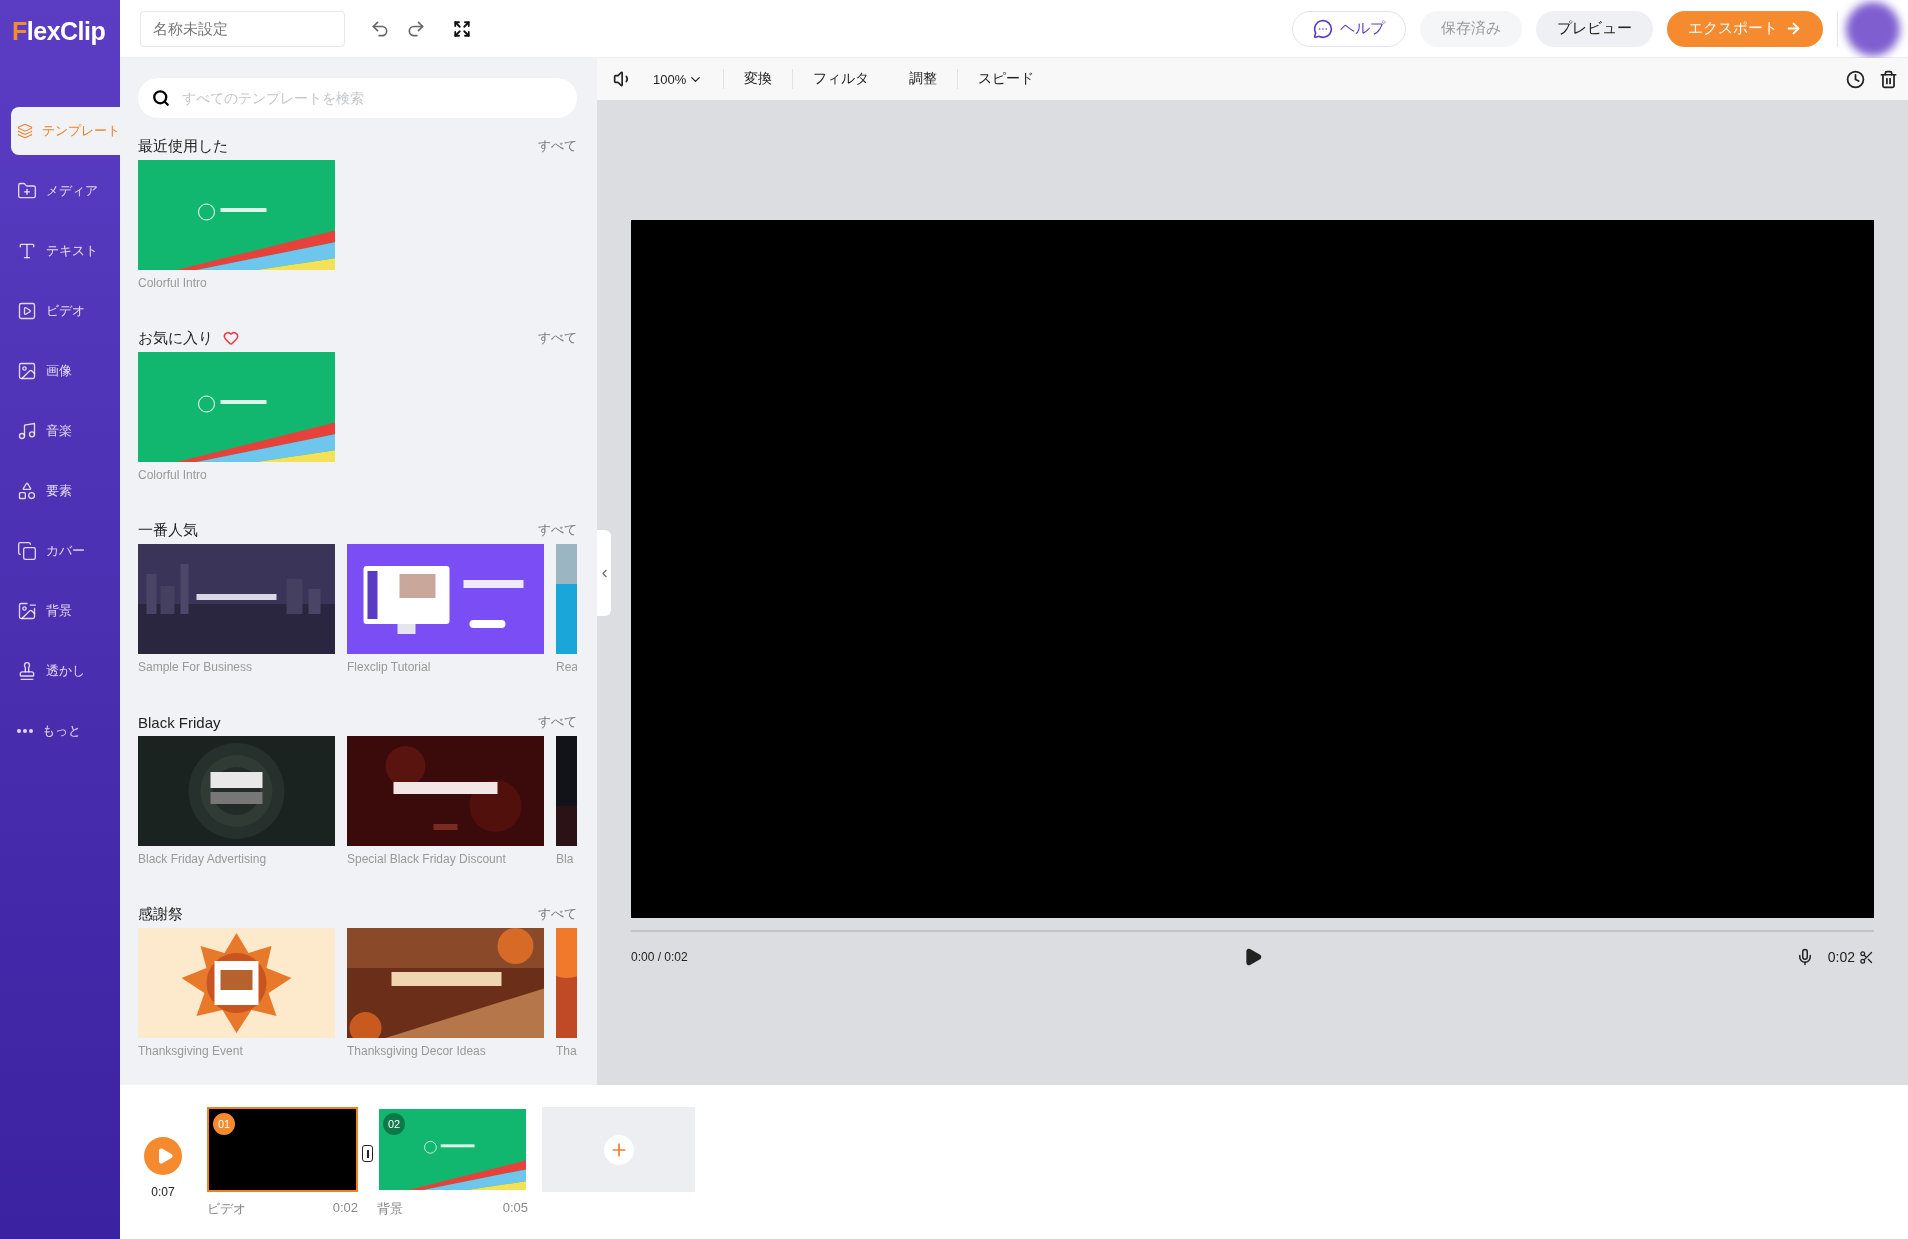  Describe the element at coordinates (60, 251) in the screenshot. I see `sidebar-item: テキスト` at that location.